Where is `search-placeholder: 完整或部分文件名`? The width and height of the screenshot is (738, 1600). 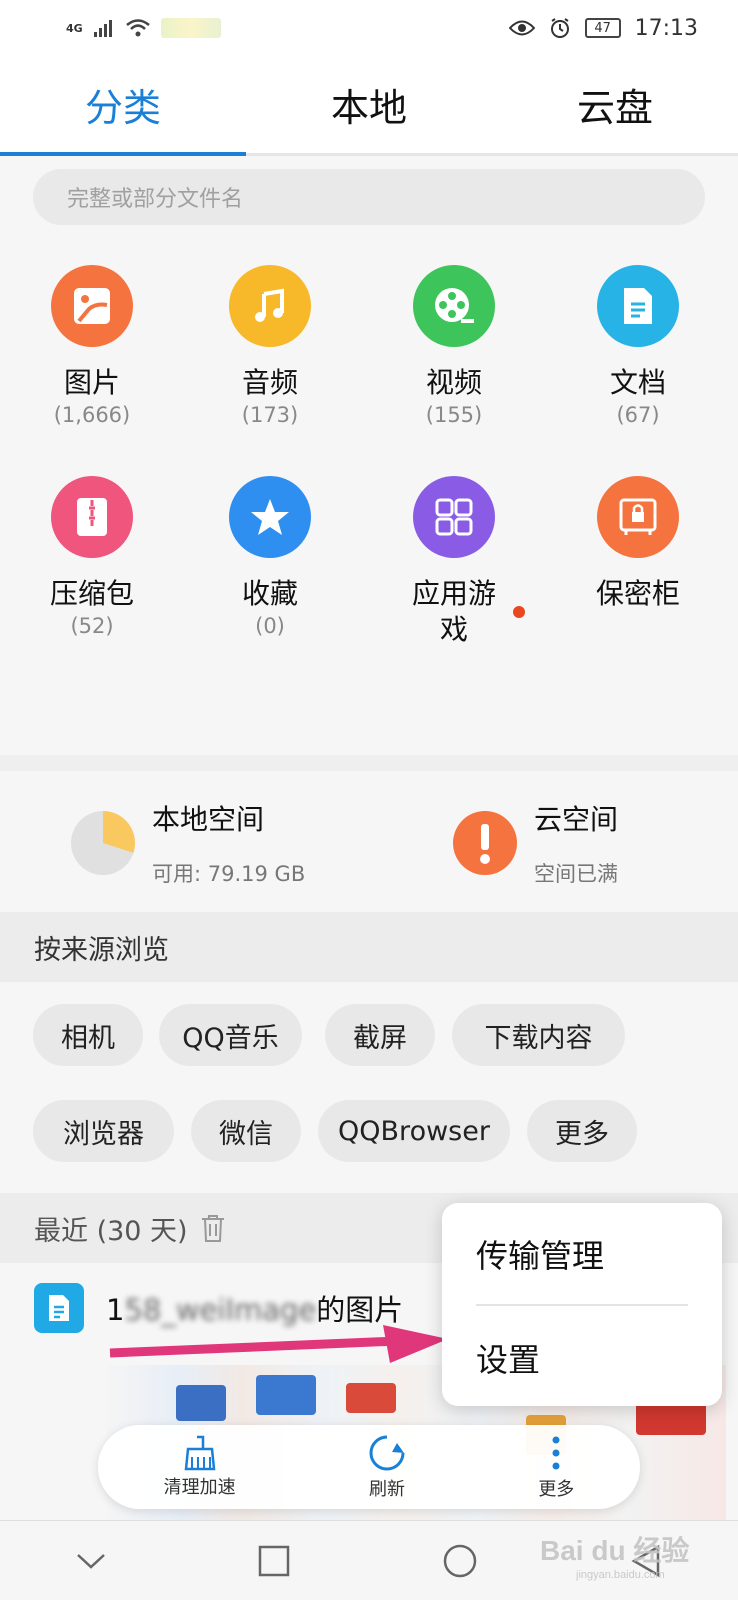 search-placeholder: 完整或部分文件名 is located at coordinates (155, 199).